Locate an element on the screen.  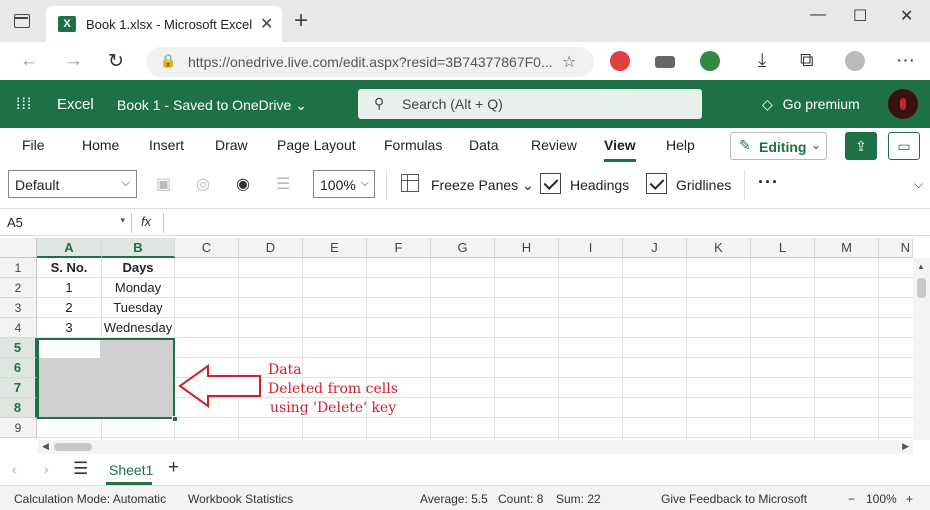
row-header: 5 is located at coordinates (18, 348).